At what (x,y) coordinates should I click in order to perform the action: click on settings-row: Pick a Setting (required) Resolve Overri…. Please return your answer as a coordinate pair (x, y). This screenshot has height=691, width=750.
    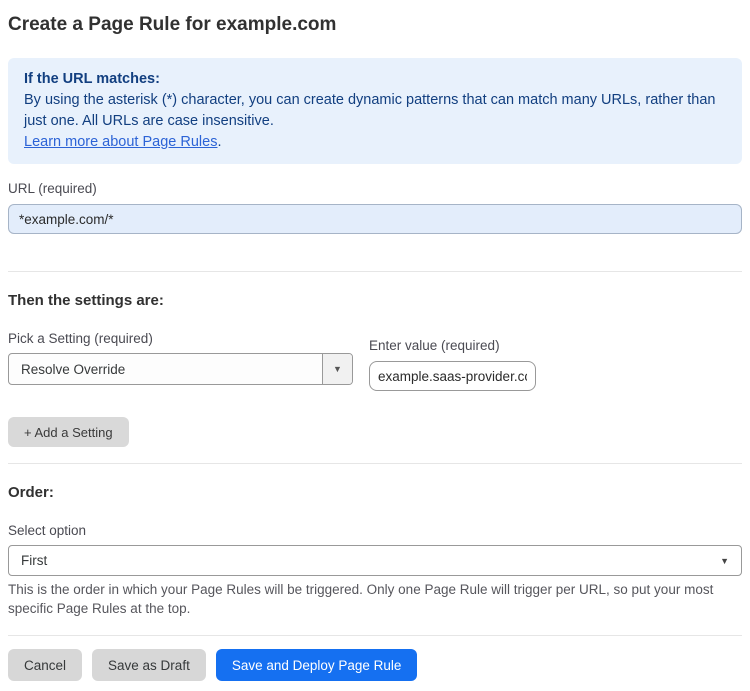
    Looking at the image, I should click on (375, 361).